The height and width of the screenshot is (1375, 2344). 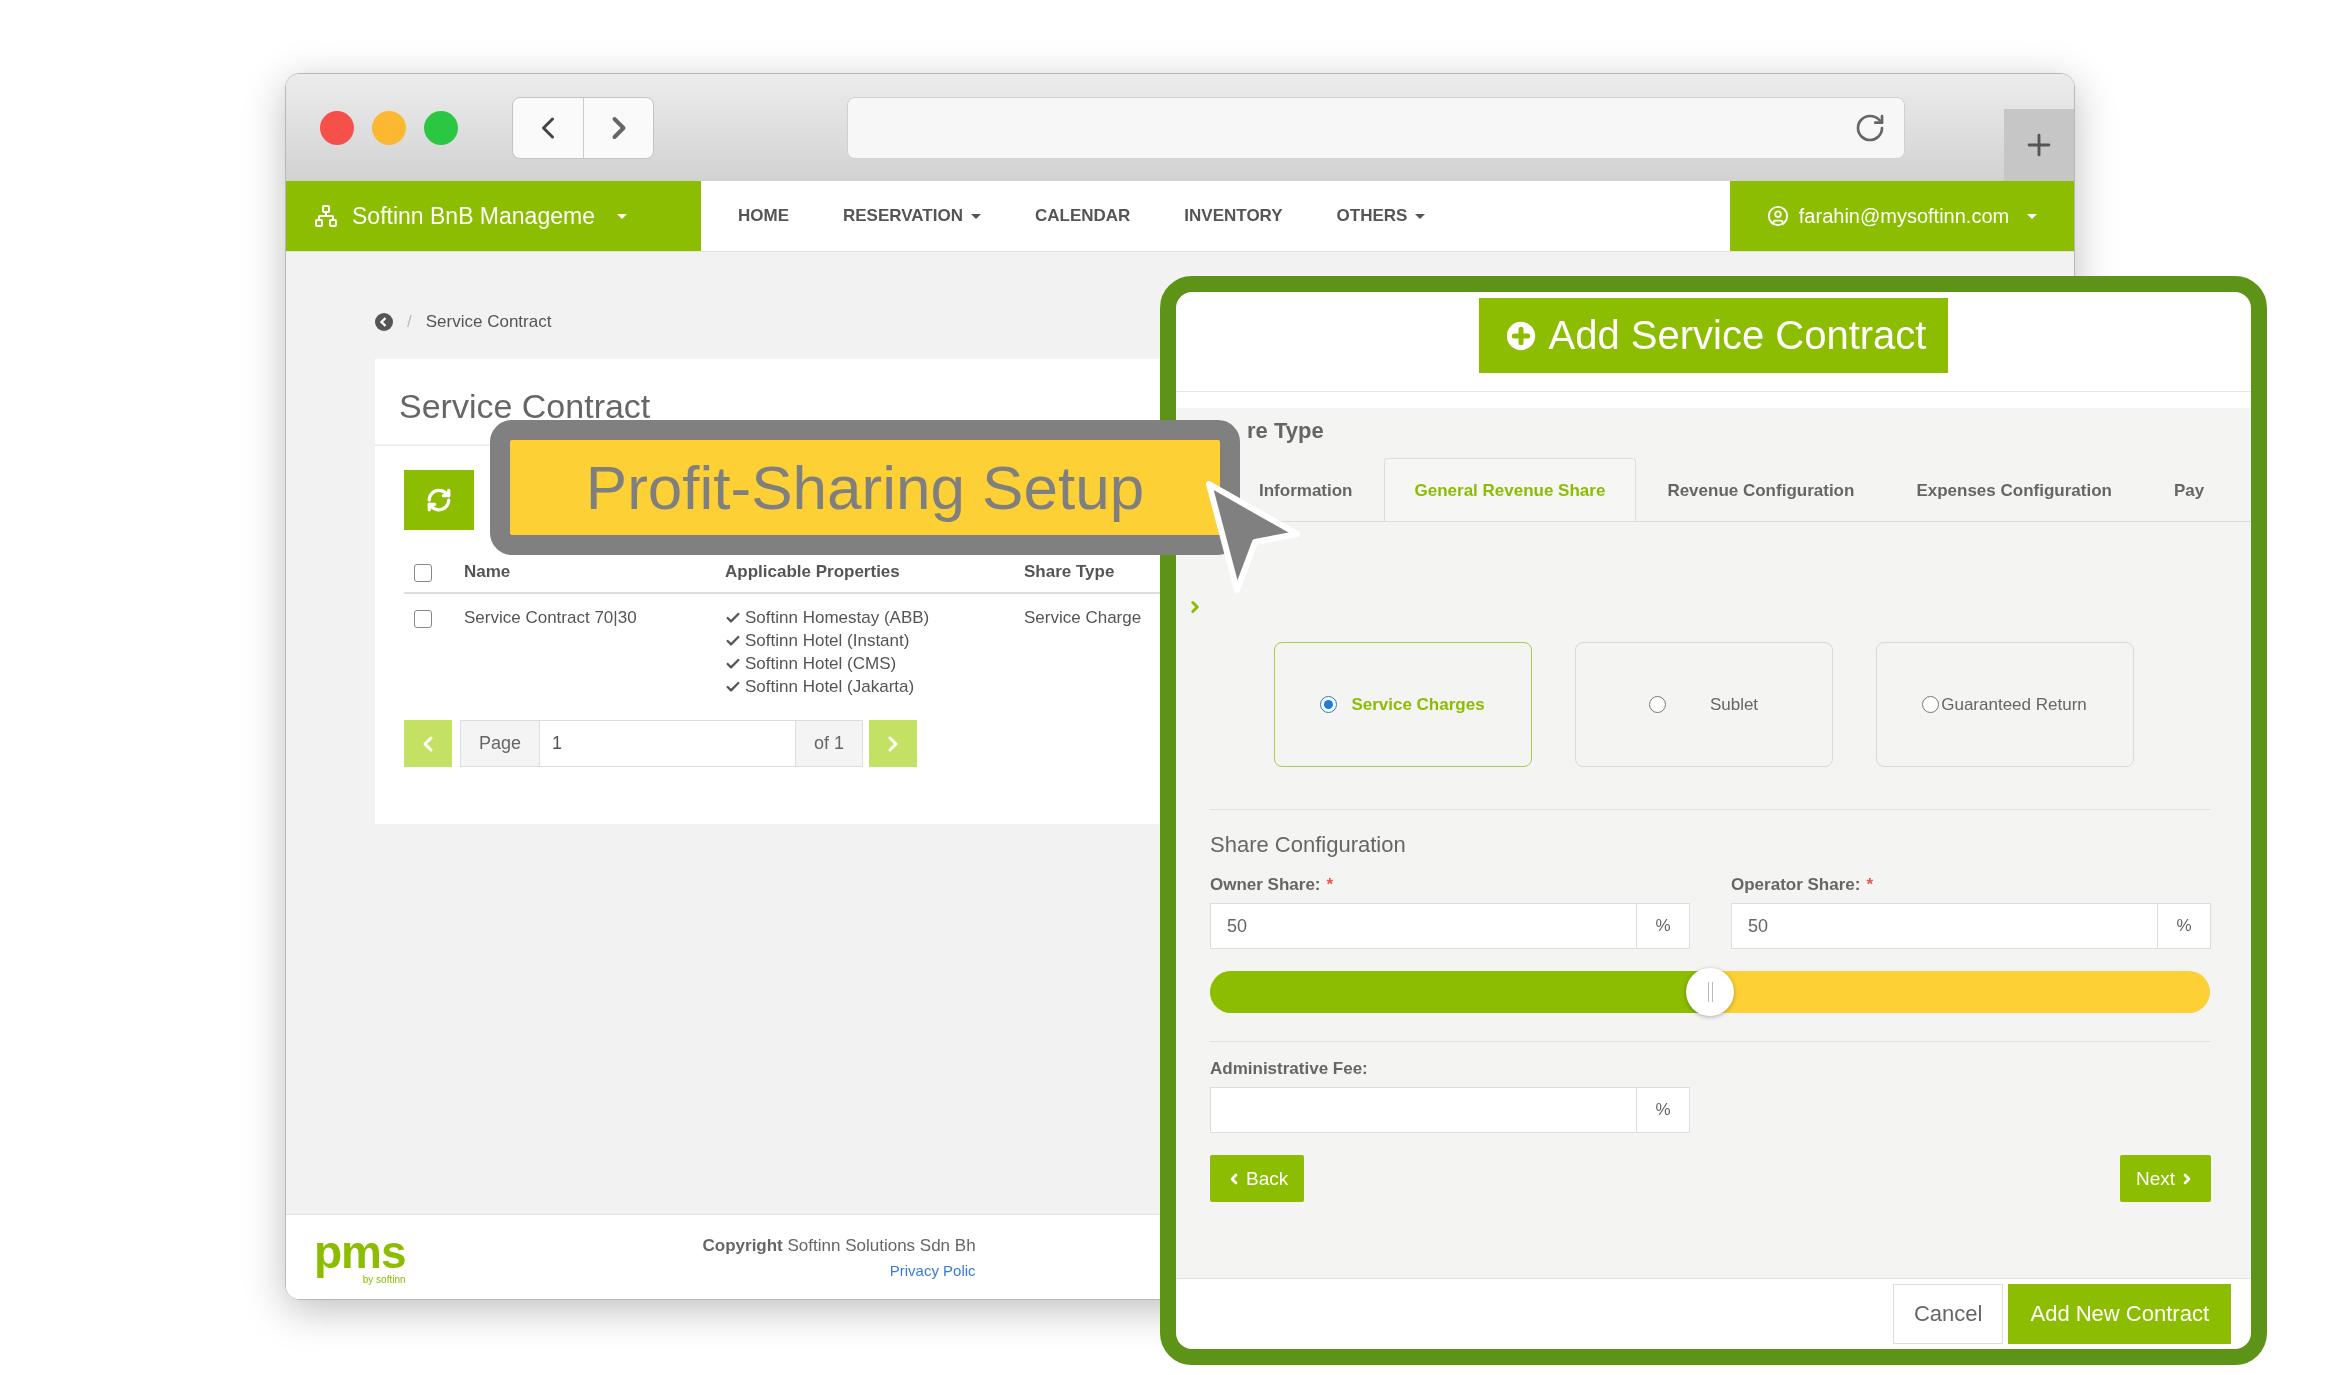 I want to click on tab: Pay, so click(x=2189, y=489).